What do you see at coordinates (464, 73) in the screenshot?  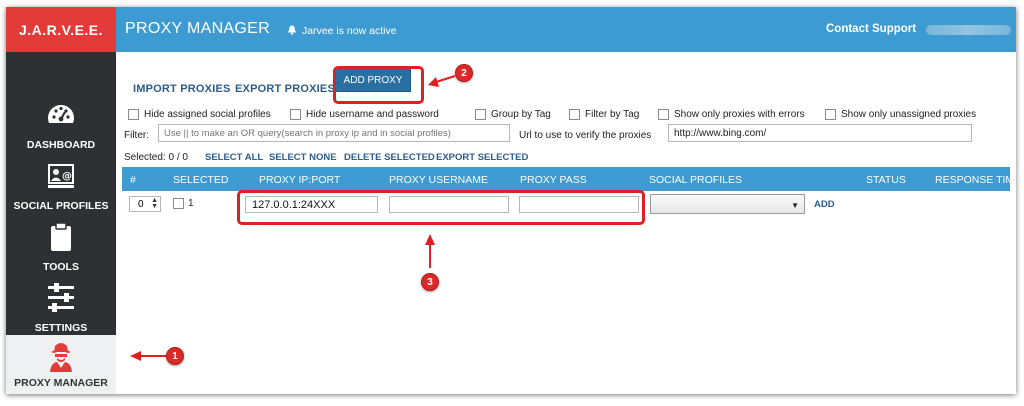 I see `annotation-badge-2: 2` at bounding box center [464, 73].